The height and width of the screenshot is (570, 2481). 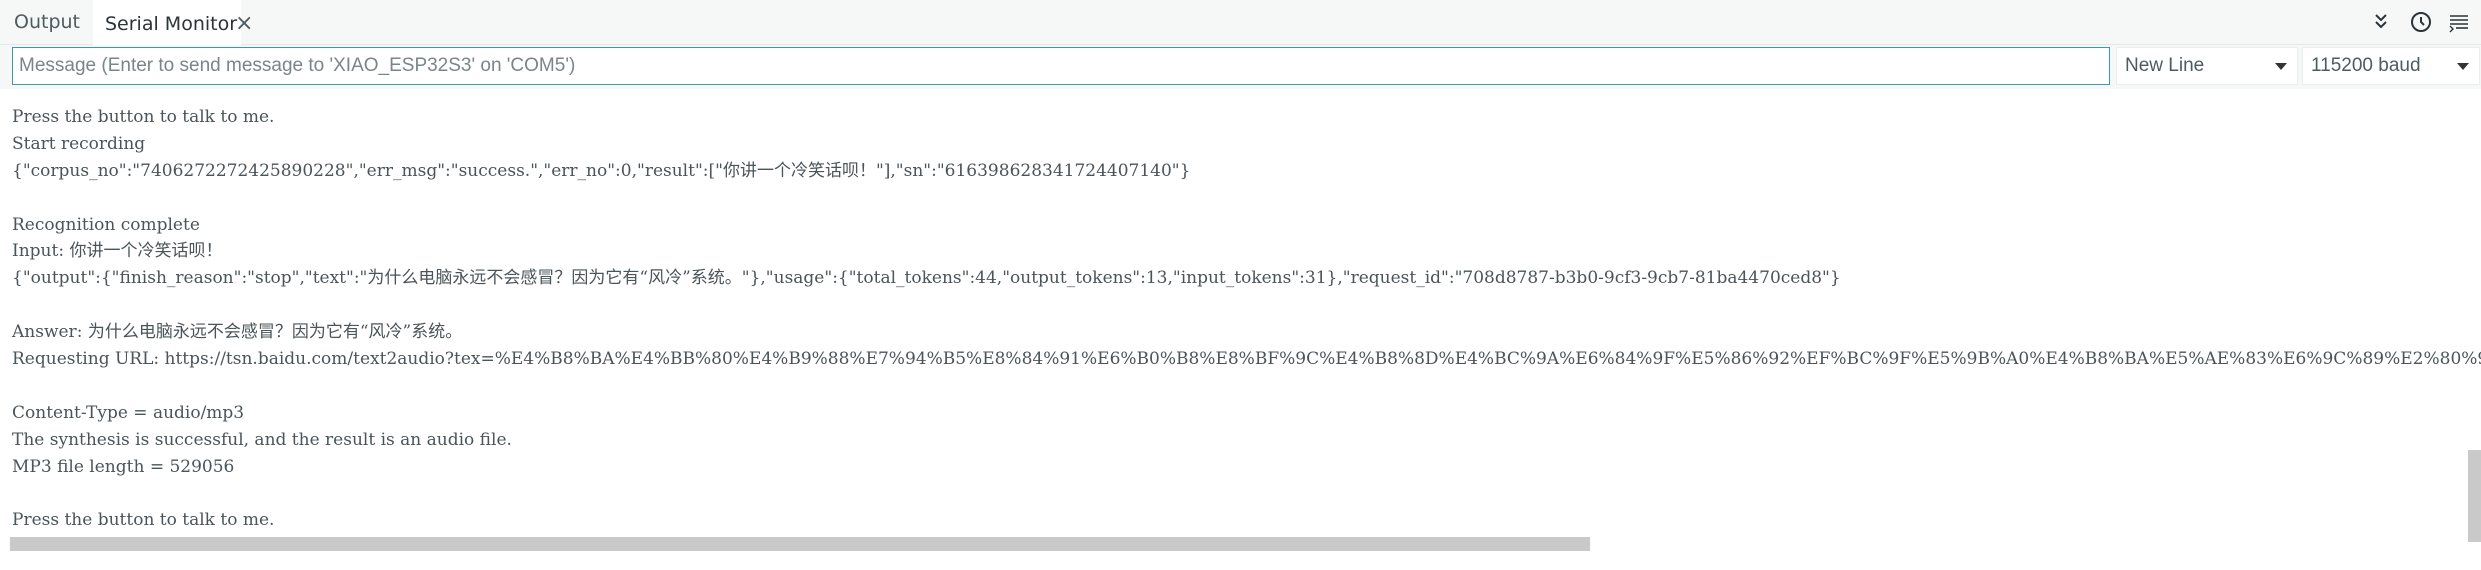 I want to click on serial-input-row: New Line 115200 baud, so click(x=1240, y=67).